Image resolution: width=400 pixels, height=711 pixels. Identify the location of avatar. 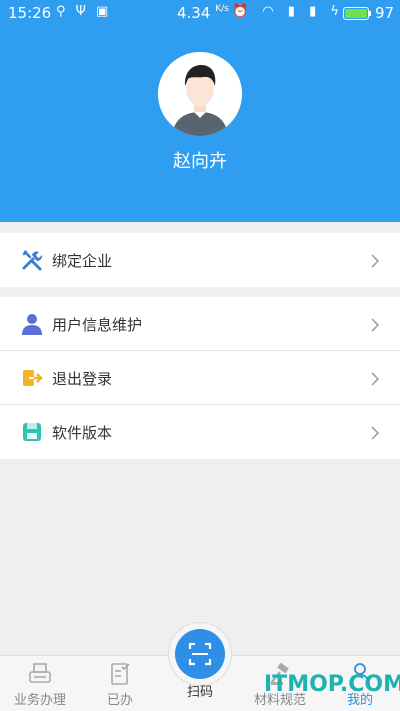
(200, 94).